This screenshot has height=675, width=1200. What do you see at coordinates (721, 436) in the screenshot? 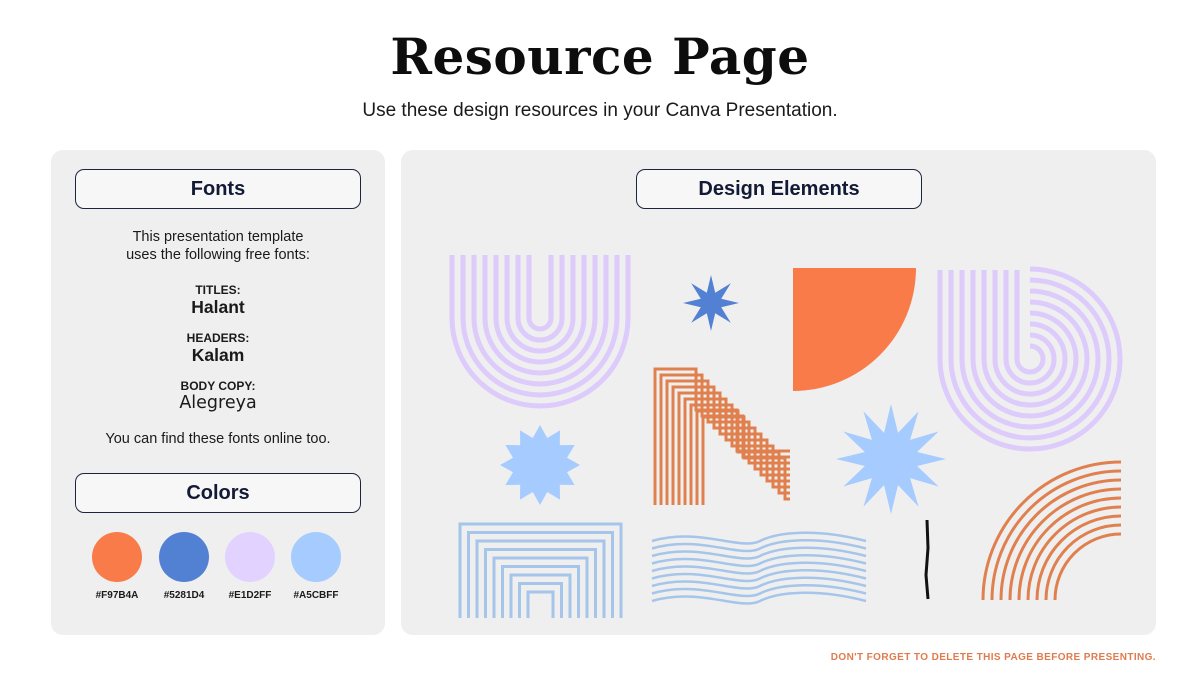
I see `orange-step-lines` at bounding box center [721, 436].